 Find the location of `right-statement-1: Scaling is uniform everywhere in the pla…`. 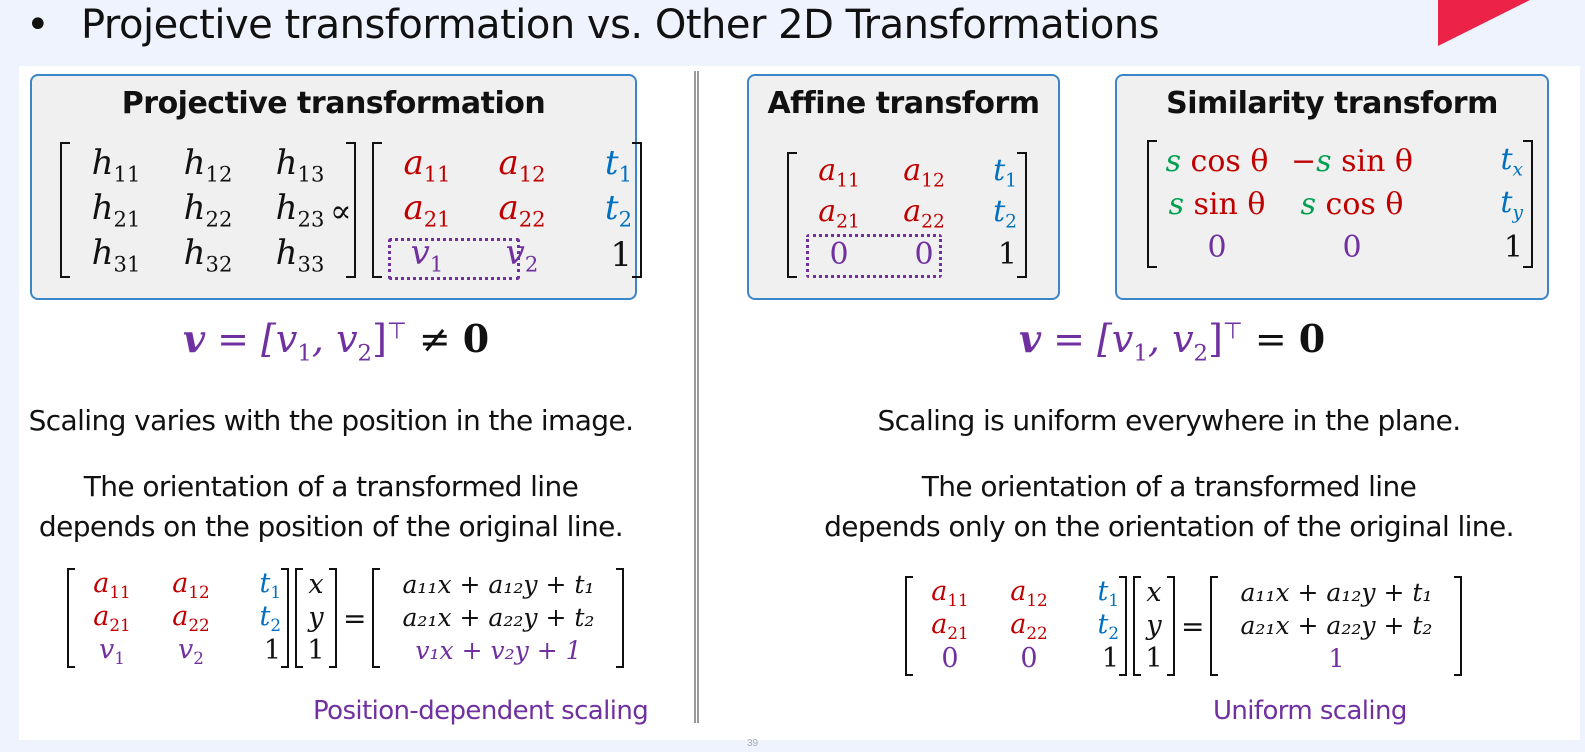

right-statement-1: Scaling is uniform everywhere in the pla… is located at coordinates (1169, 420).